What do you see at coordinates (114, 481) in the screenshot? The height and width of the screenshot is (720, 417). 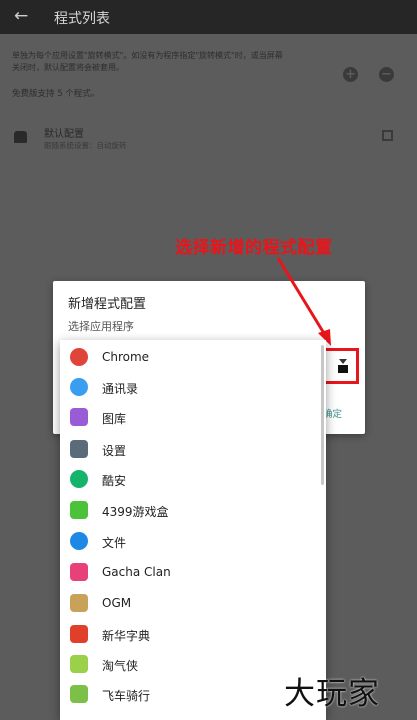 I see `app-list-item-label: 酷安` at bounding box center [114, 481].